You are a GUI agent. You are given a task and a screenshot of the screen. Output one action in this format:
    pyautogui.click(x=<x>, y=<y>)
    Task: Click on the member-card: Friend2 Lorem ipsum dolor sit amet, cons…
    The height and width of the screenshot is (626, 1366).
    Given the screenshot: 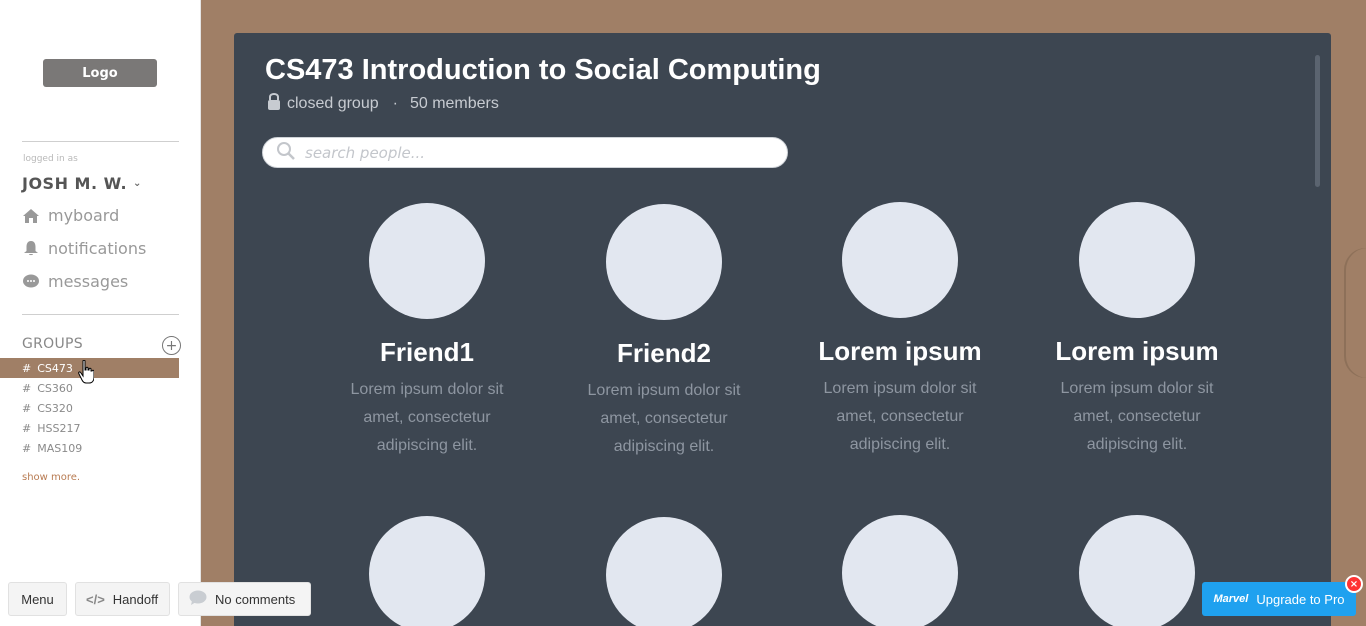 What is the action you would take?
    pyautogui.click(x=664, y=332)
    